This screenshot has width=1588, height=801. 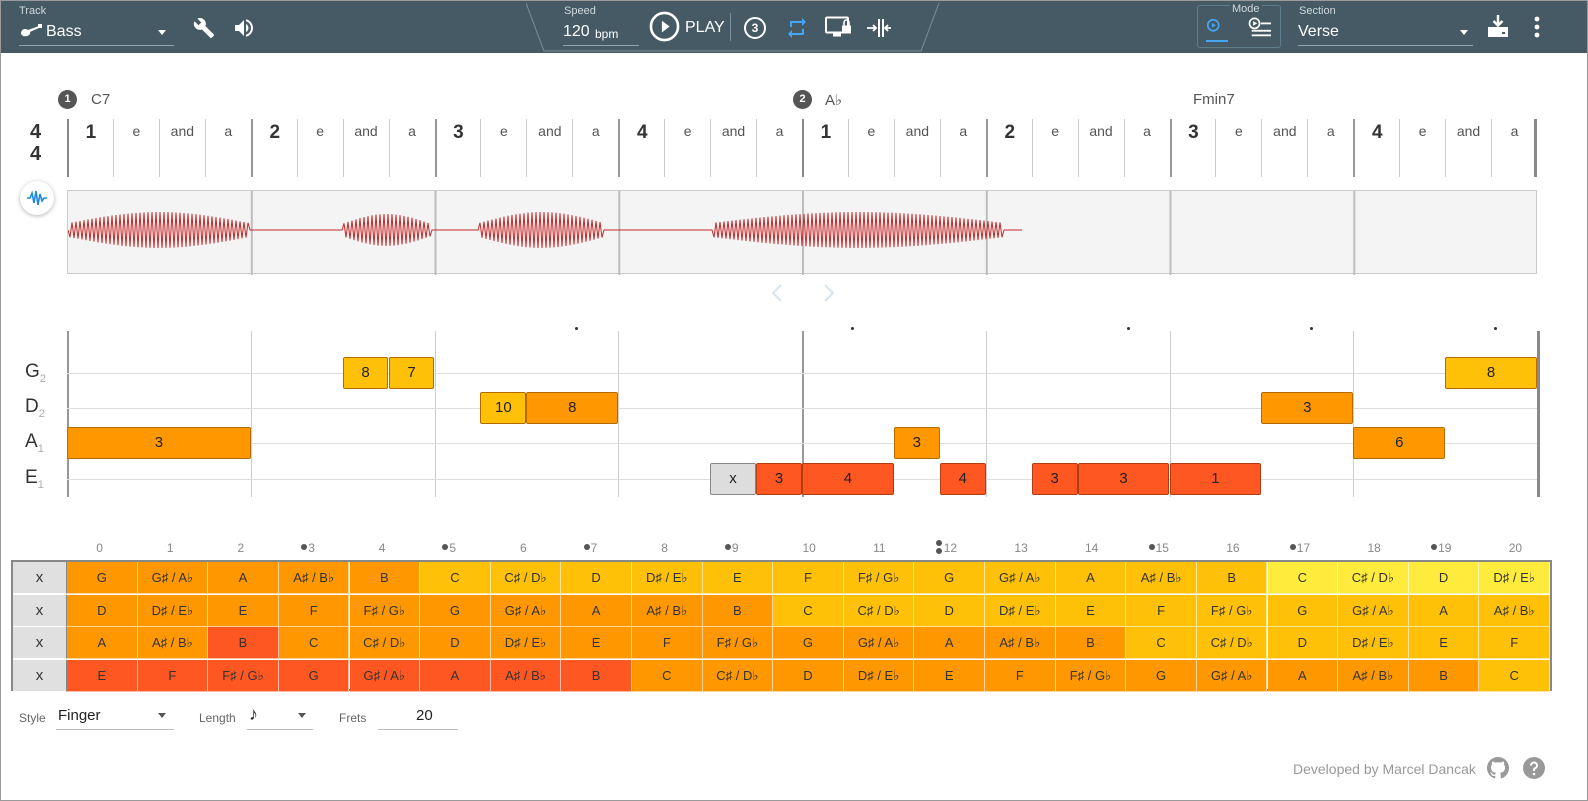 I want to click on playlist-mode-icon, so click(x=1260, y=28).